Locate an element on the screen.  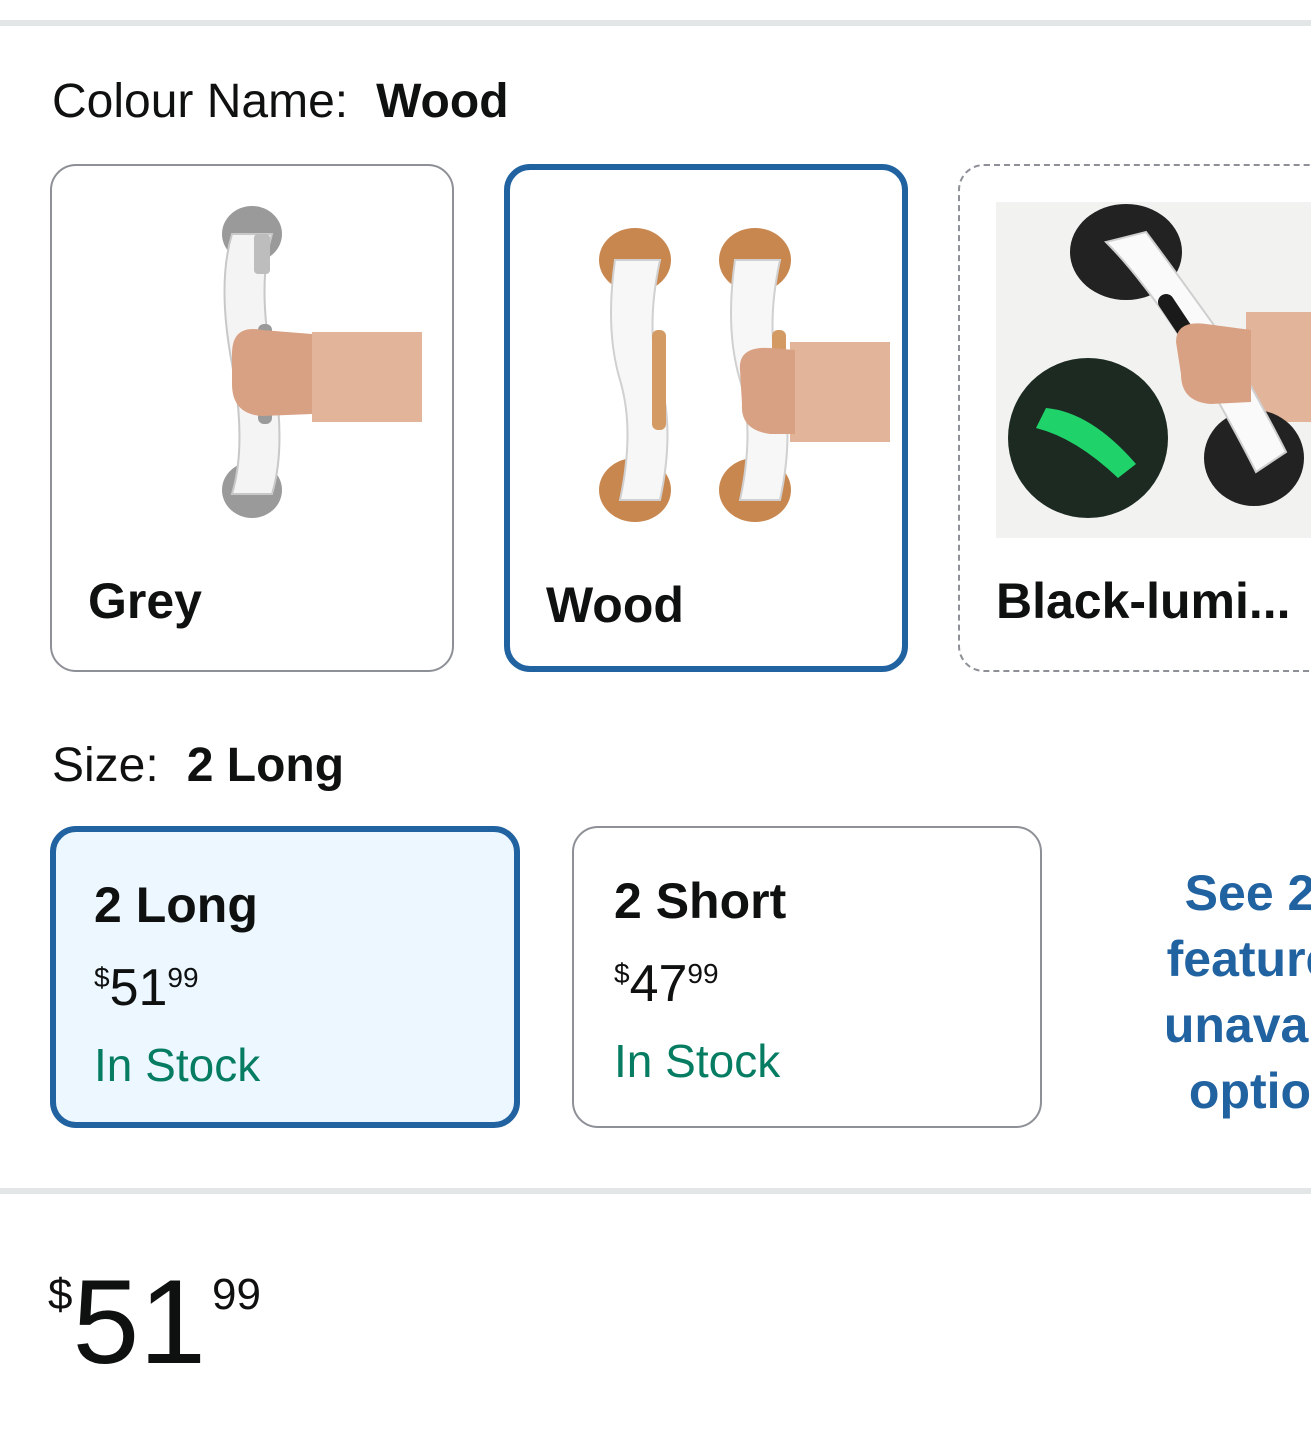
main-price-fraction: 99 is located at coordinates (236, 1294).